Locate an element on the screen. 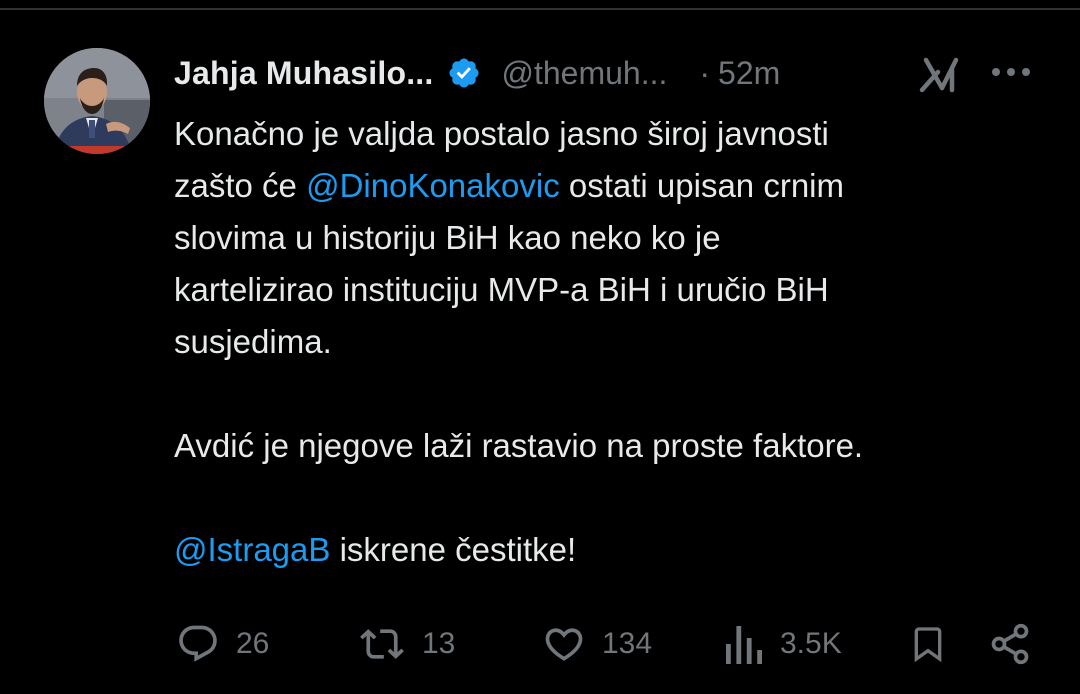 The width and height of the screenshot is (1080, 694). views-bar-chart-icon is located at coordinates (744, 644).